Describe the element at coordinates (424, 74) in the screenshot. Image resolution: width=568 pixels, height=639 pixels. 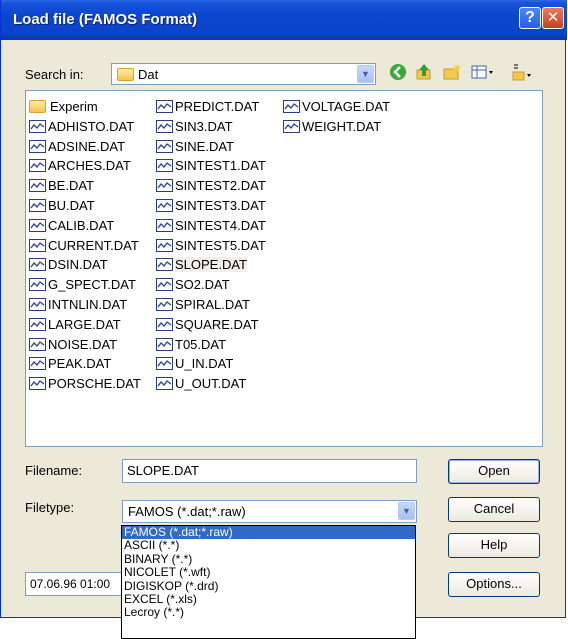
I see `up-folder-icon` at that location.